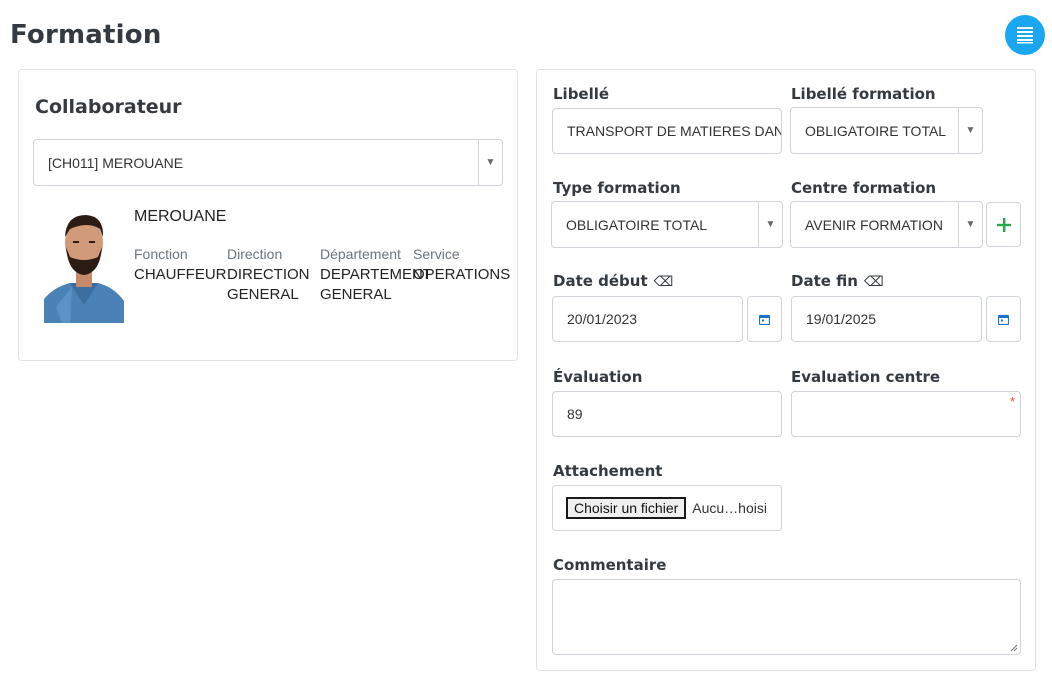 The image size is (1052, 700). I want to click on plus-icon, so click(1003, 224).